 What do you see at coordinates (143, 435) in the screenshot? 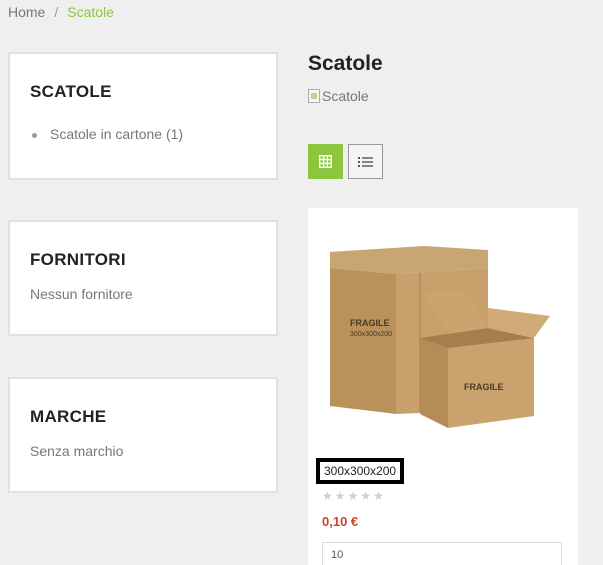
I see `brands-block: MARCHE Senza marchio` at bounding box center [143, 435].